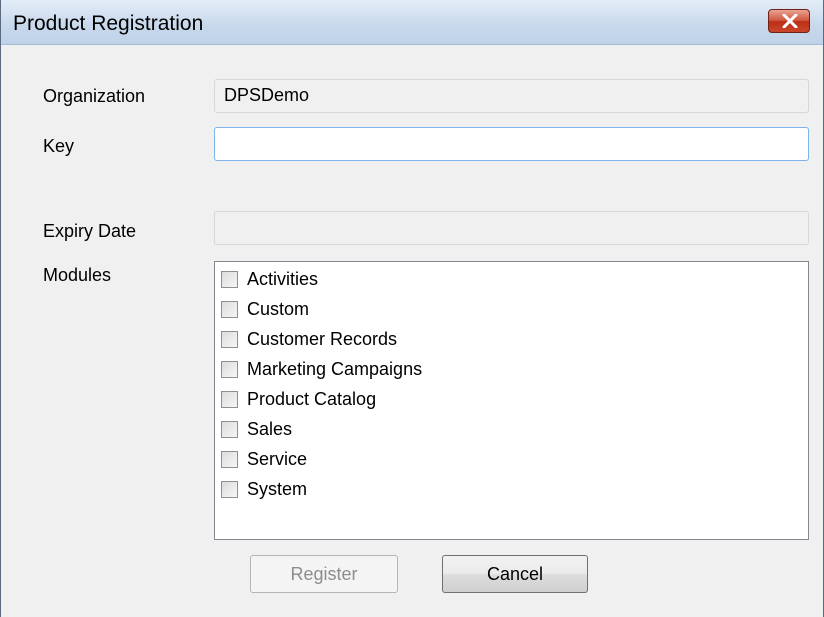  What do you see at coordinates (515, 574) in the screenshot?
I see `cancel-button: Cancel` at bounding box center [515, 574].